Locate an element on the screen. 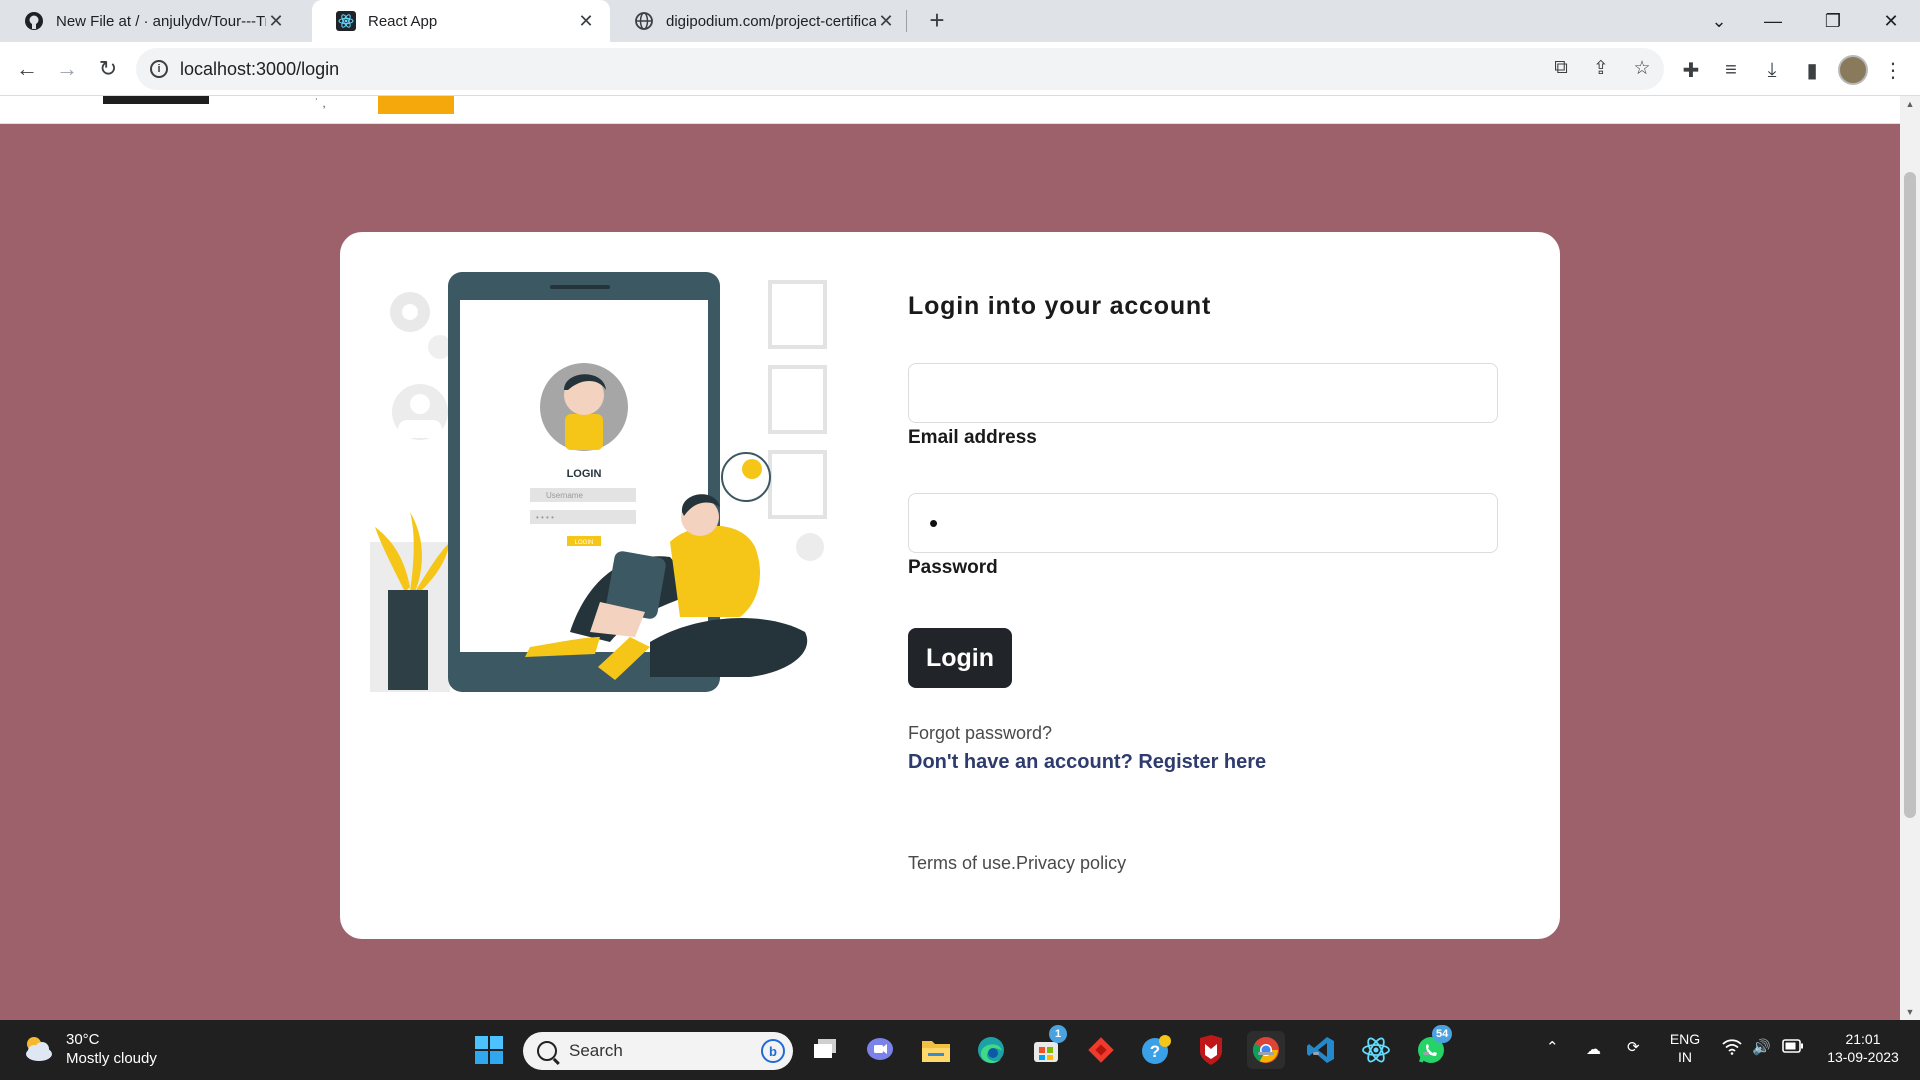 This screenshot has height=1080, width=1920. get-help-icon: ? is located at coordinates (1156, 1050).